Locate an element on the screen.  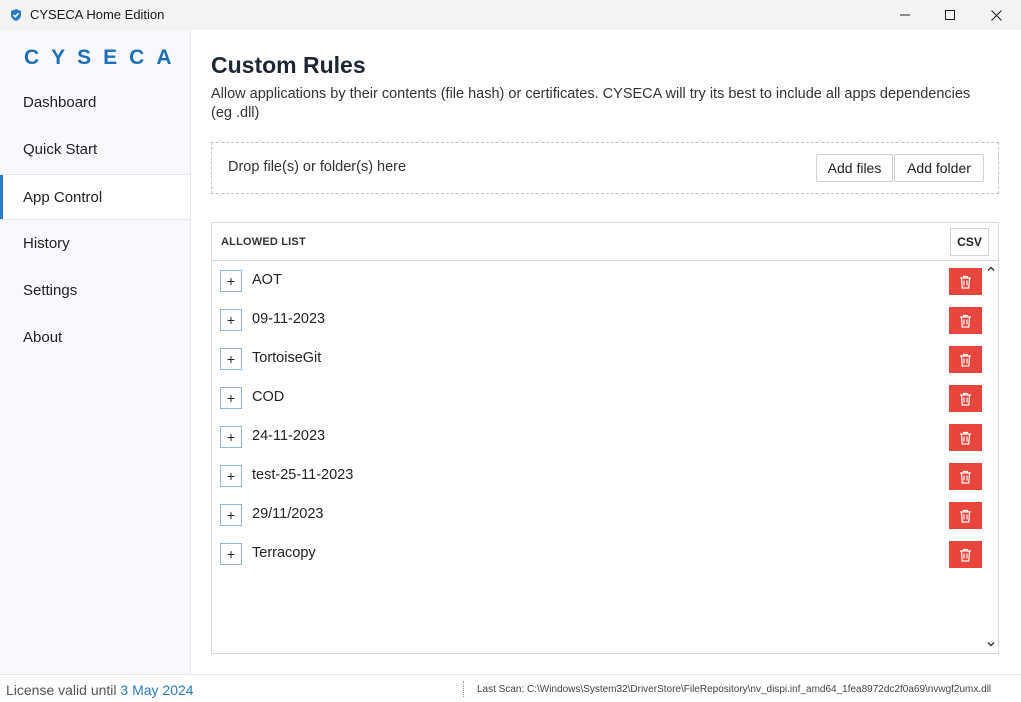
list-item: + 09-11-2023 is located at coordinates (598, 320).